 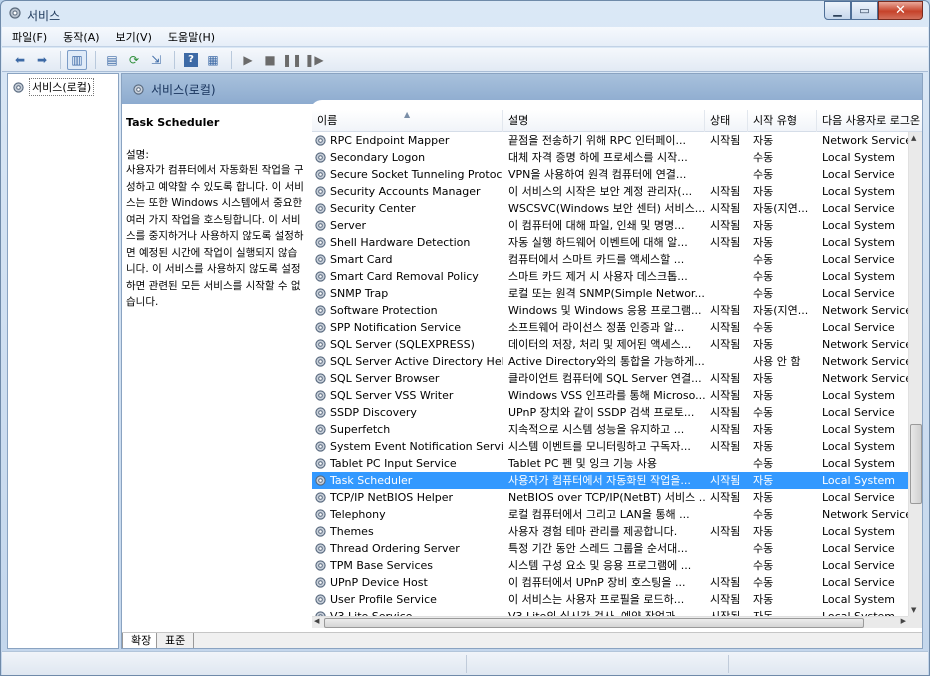 What do you see at coordinates (15, 13) in the screenshot?
I see `gear-icon` at bounding box center [15, 13].